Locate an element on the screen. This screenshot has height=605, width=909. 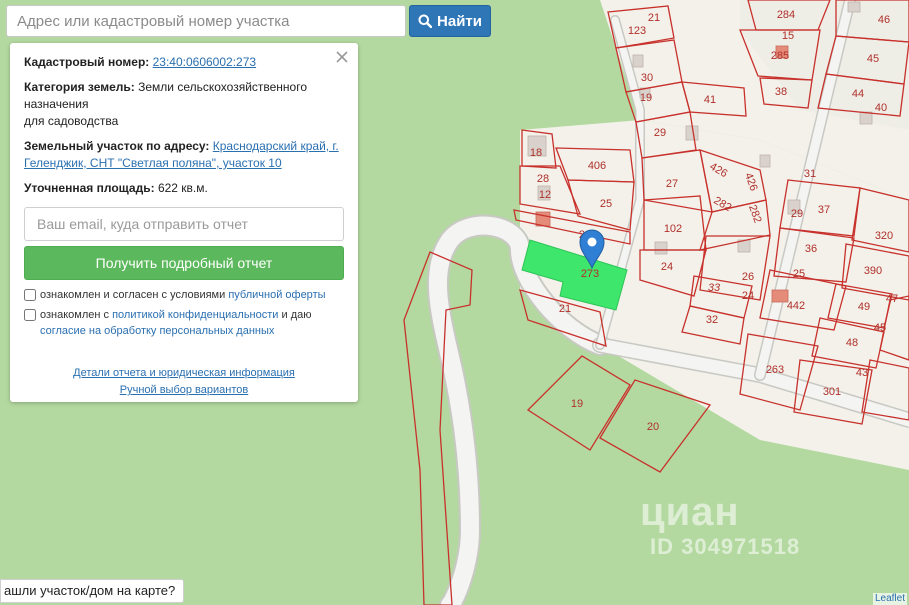
area-label: Уточненная площадь: is located at coordinates (89, 188).